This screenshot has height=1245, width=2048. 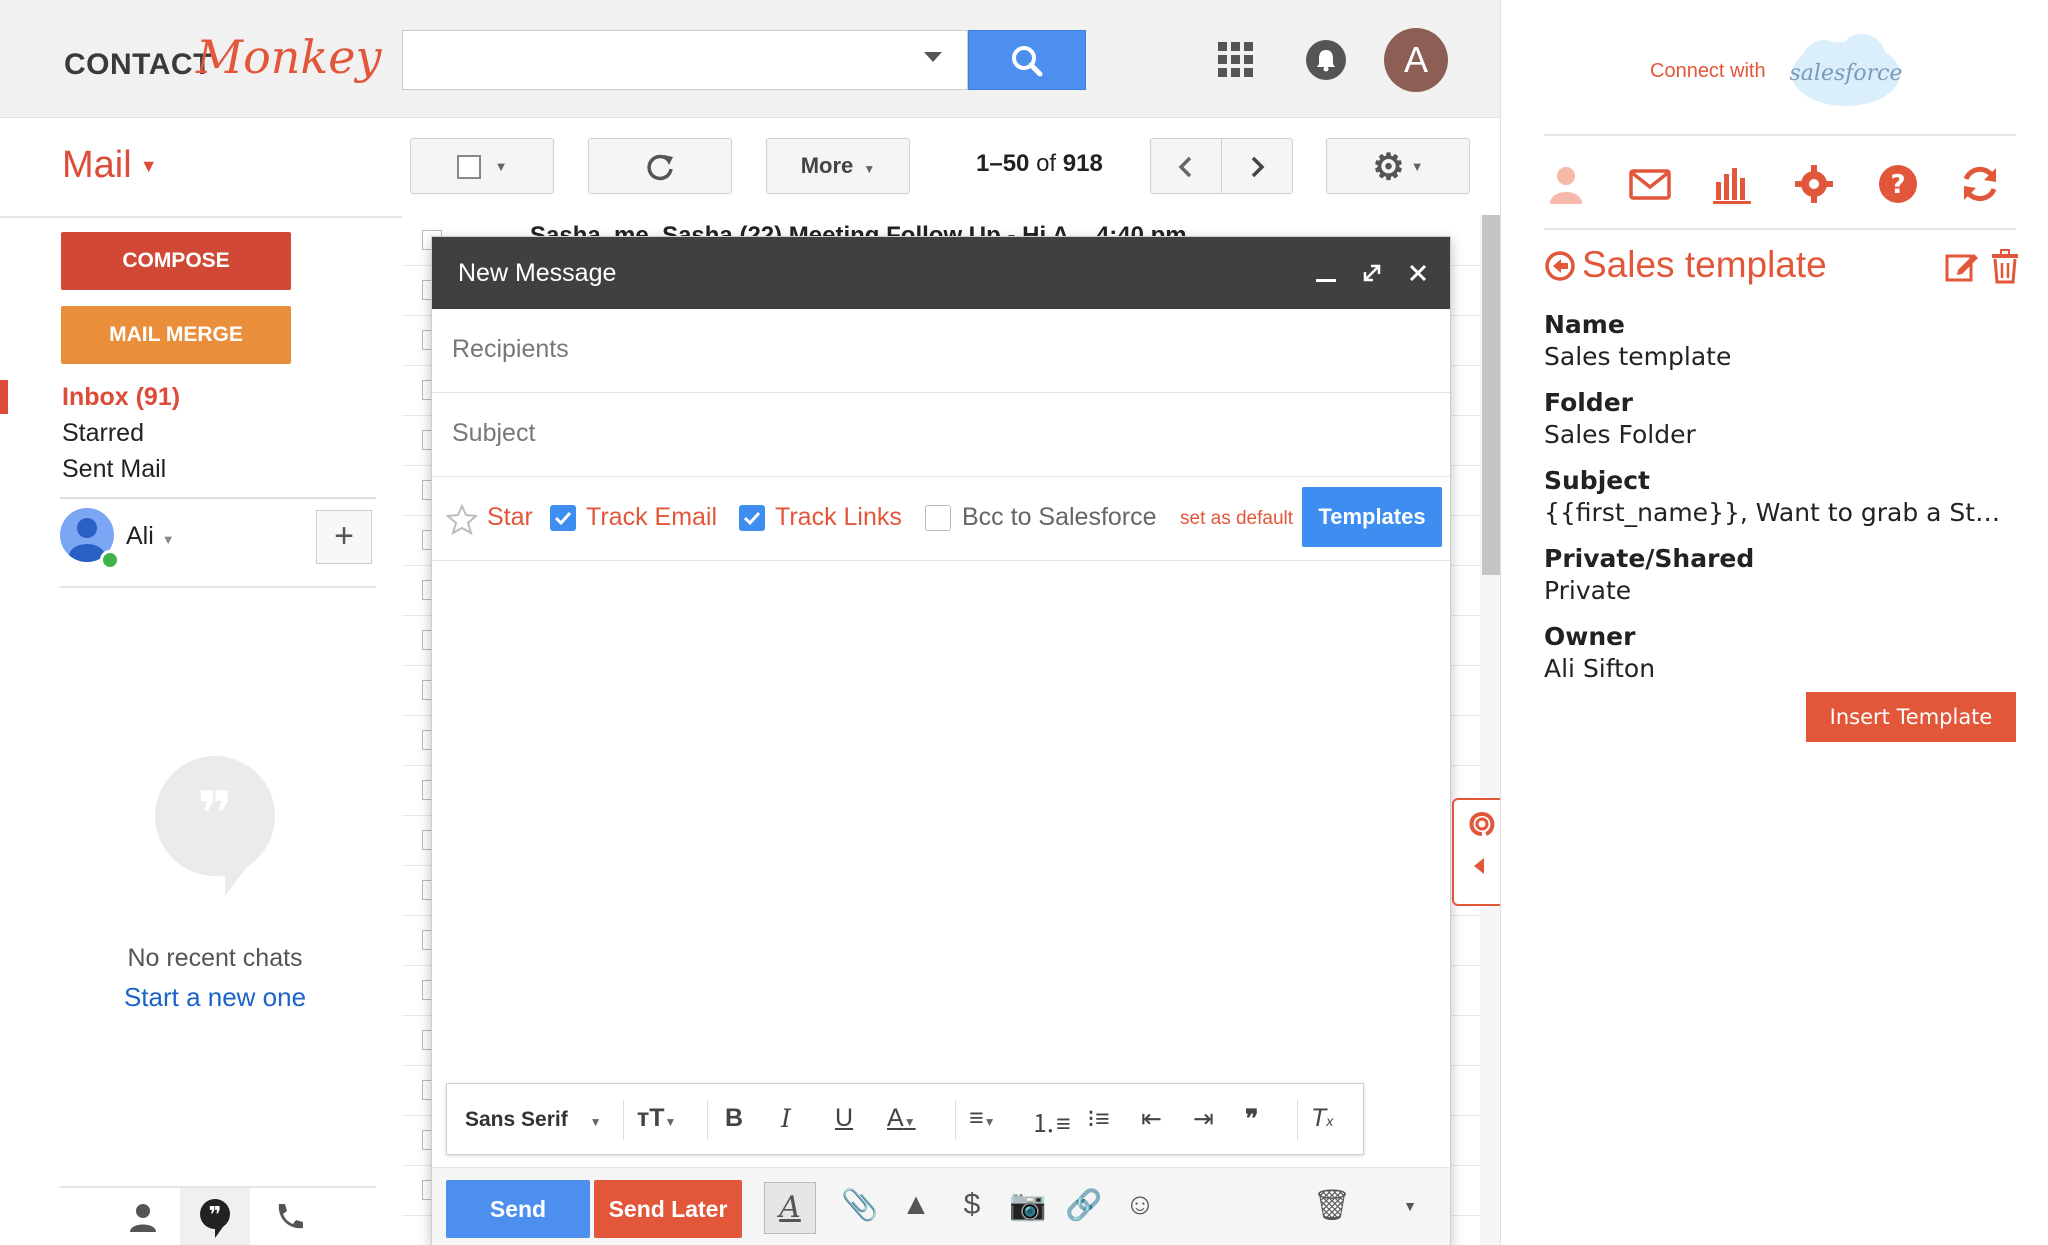 What do you see at coordinates (1051, 1122) in the screenshot?
I see `numbered-list-icon: ⒈≡` at bounding box center [1051, 1122].